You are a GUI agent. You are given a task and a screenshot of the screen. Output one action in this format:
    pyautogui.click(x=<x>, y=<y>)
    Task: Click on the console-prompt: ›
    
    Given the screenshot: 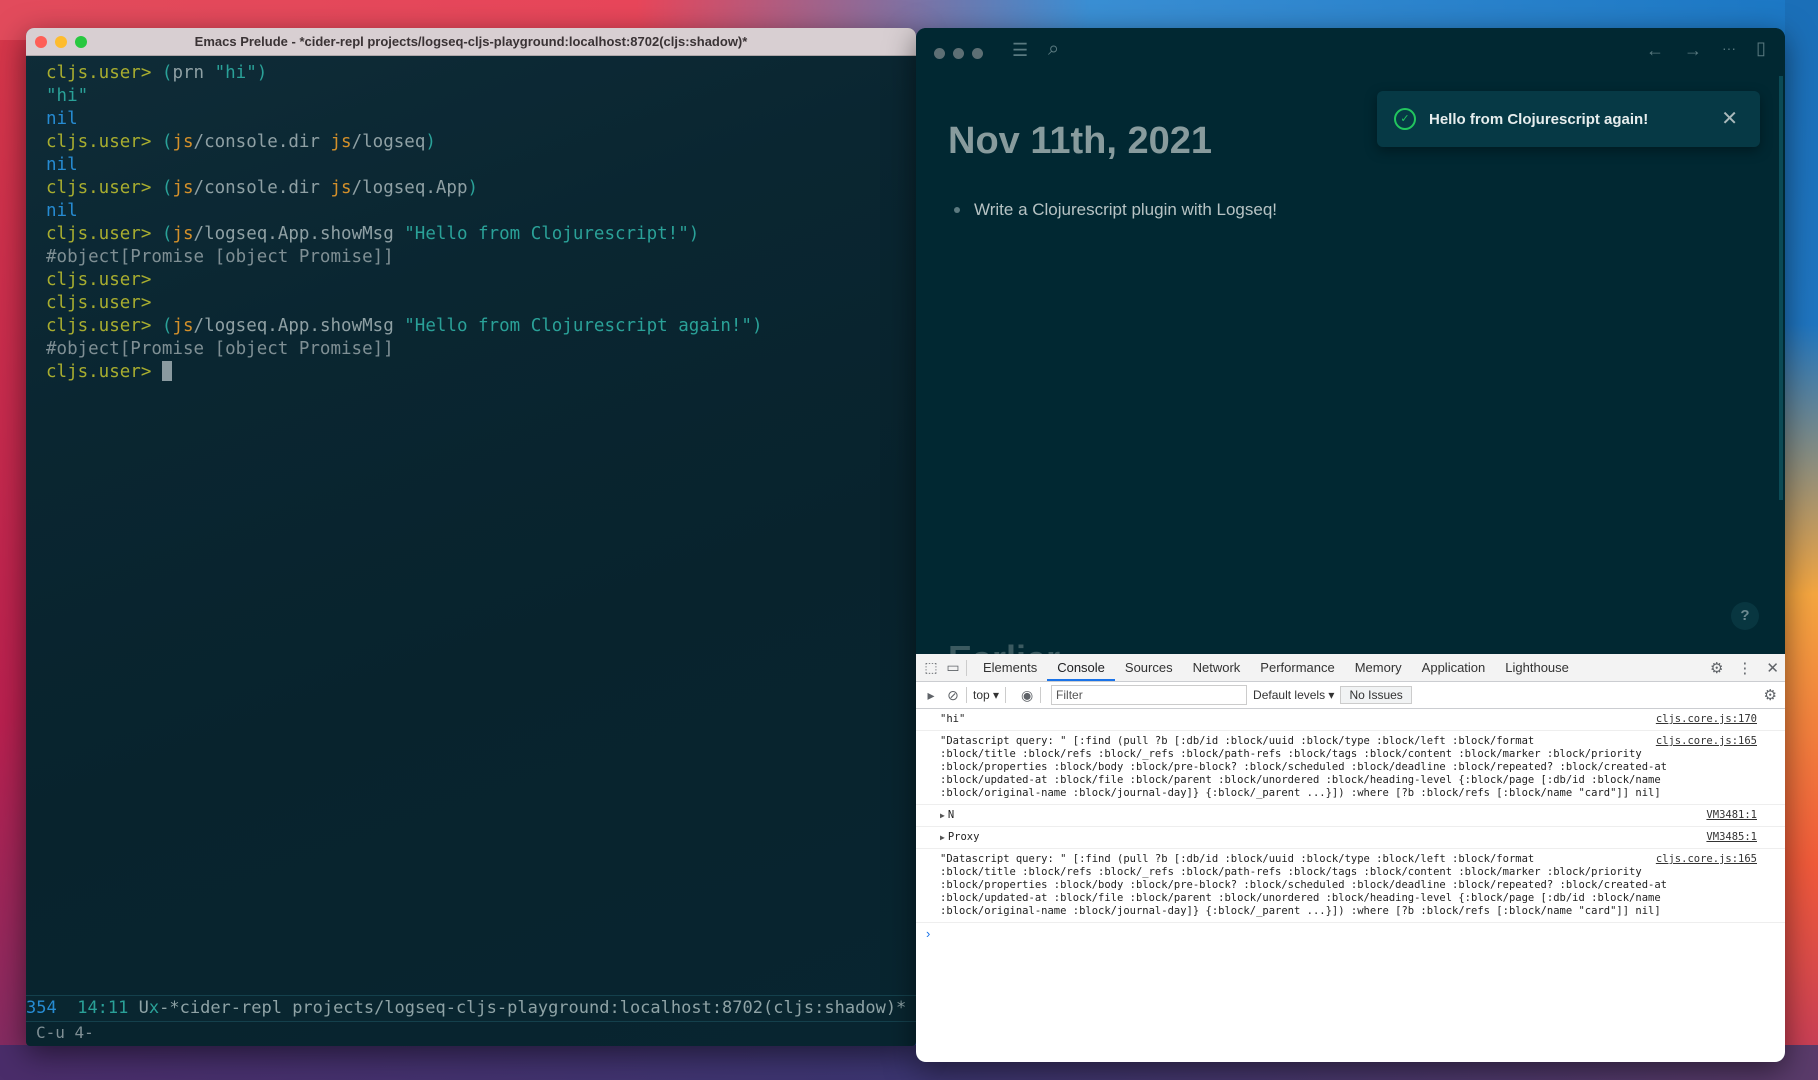 What is the action you would take?
    pyautogui.click(x=1350, y=933)
    